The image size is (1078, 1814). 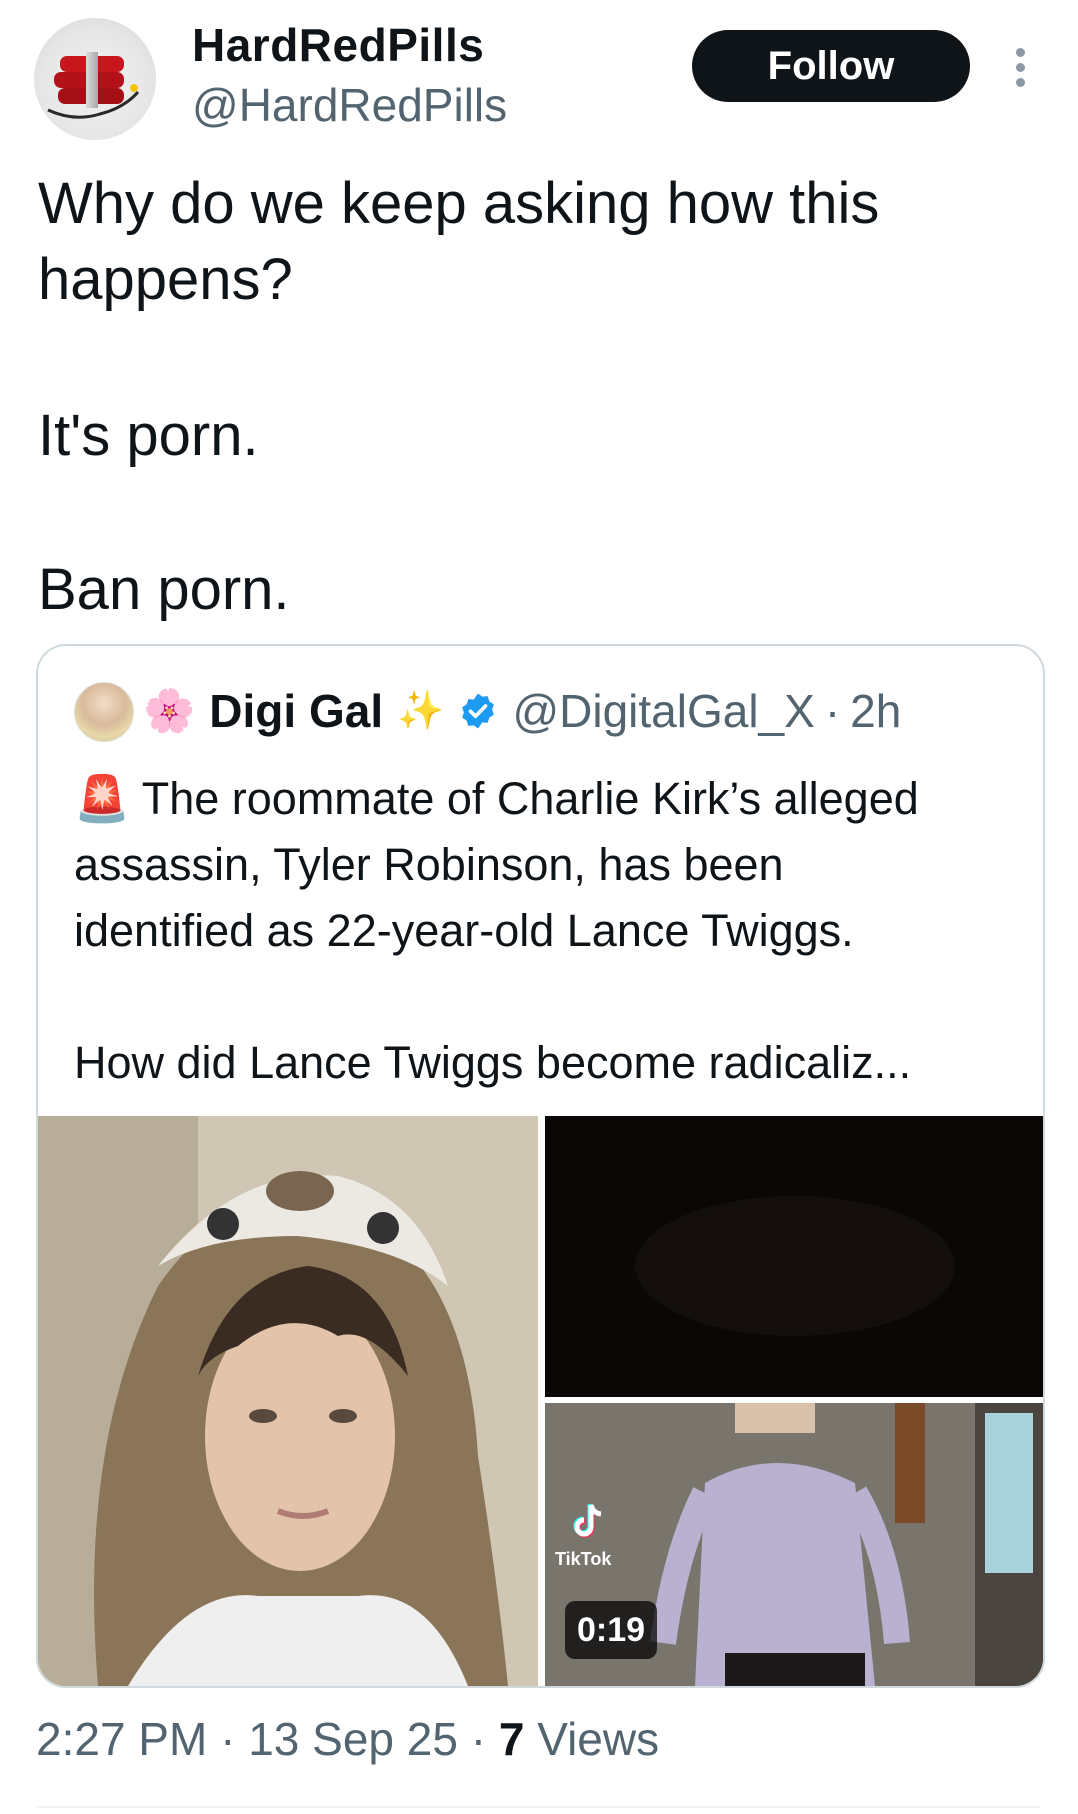 What do you see at coordinates (169, 710) in the screenshot?
I see `flower-emoji: 🌸` at bounding box center [169, 710].